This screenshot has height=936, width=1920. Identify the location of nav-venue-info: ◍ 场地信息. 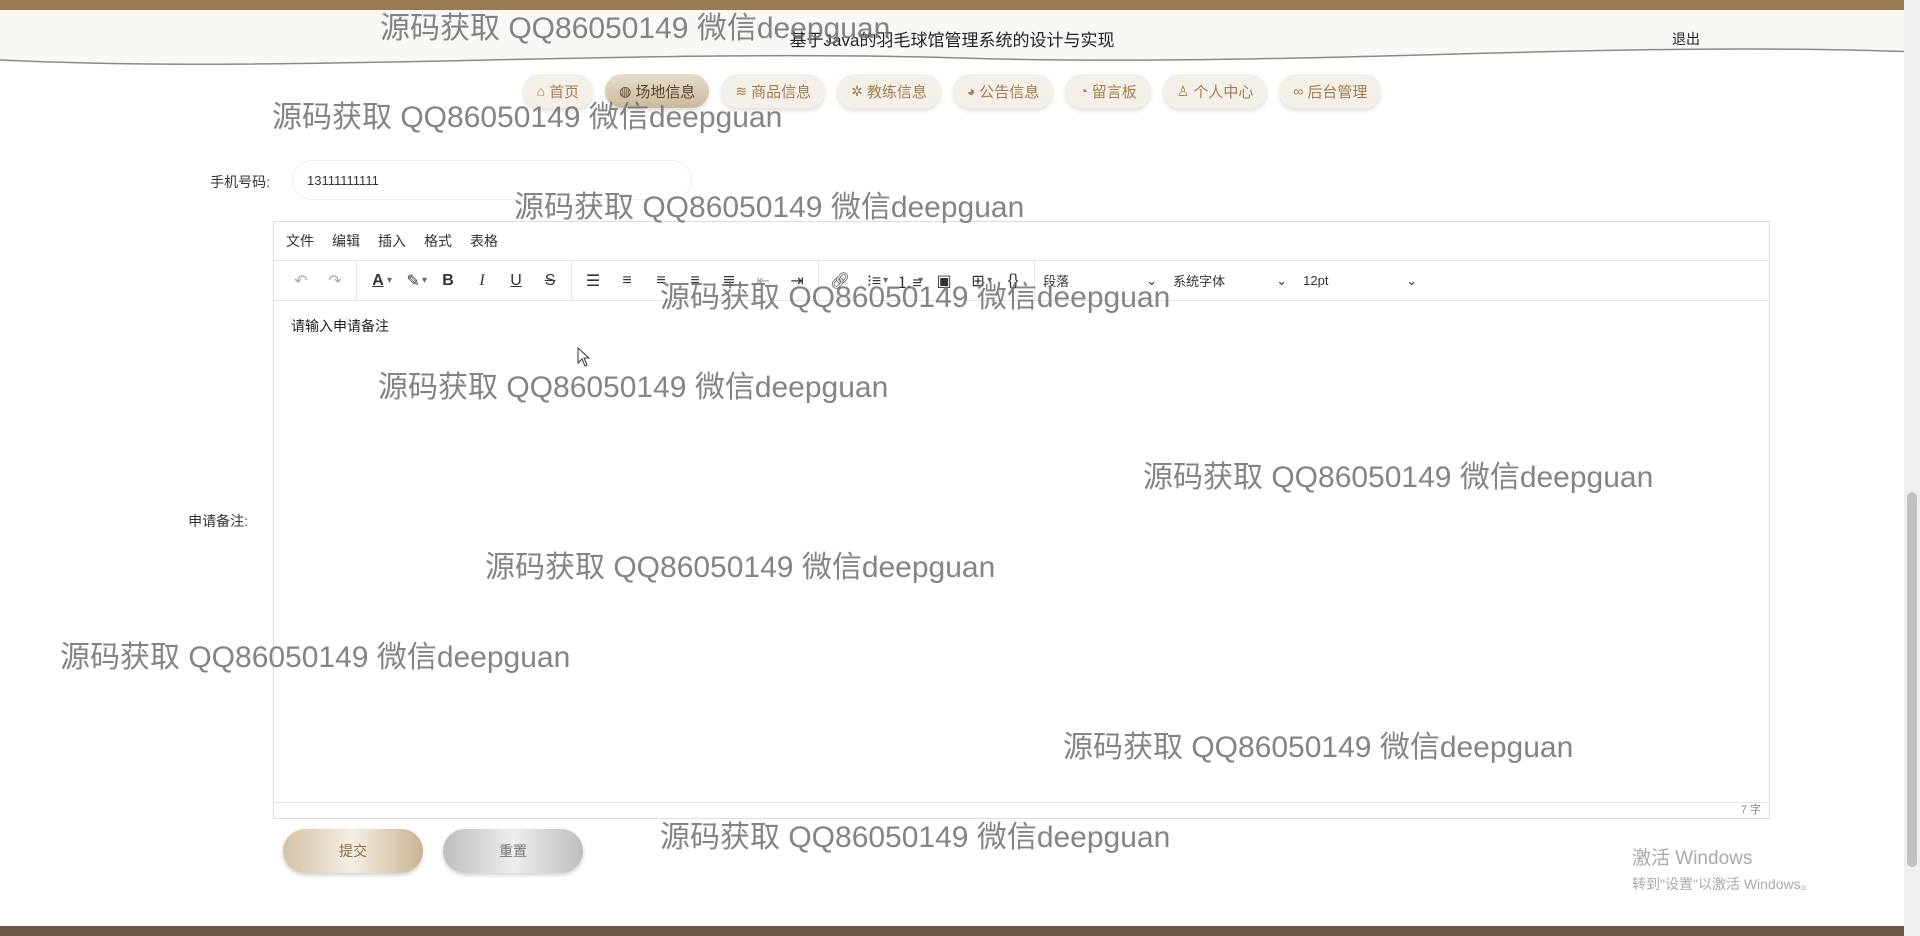
(657, 91).